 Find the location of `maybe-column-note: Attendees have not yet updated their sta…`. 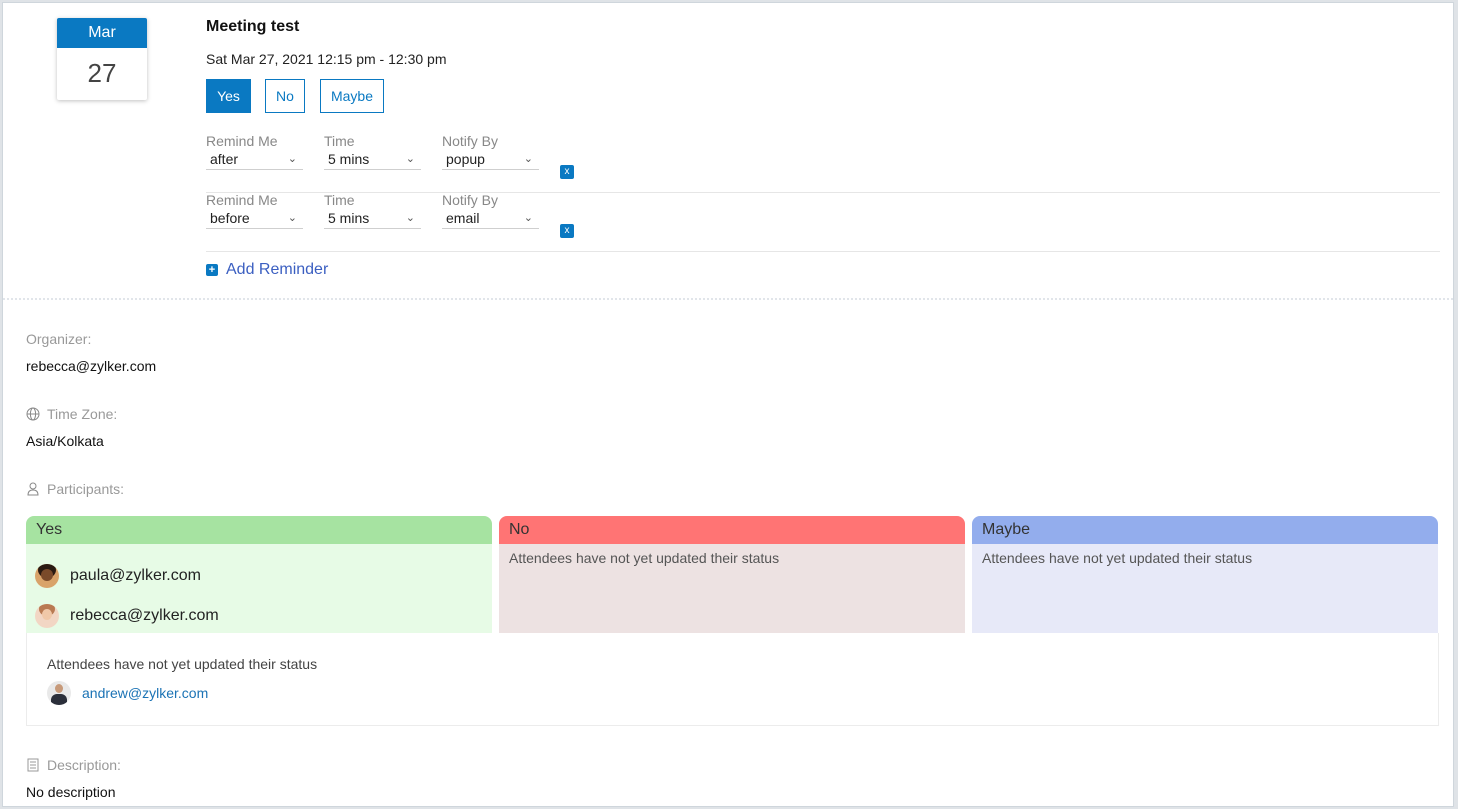

maybe-column-note: Attendees have not yet updated their sta… is located at coordinates (1117, 558).